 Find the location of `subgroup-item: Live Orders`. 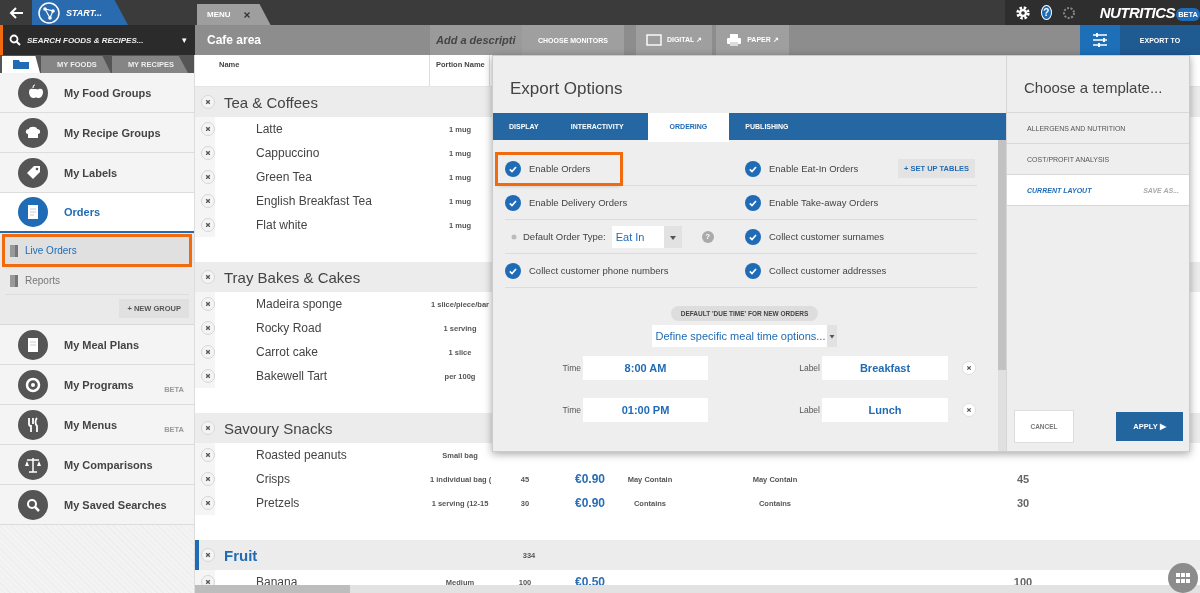

subgroup-item: Live Orders is located at coordinates (97, 250).